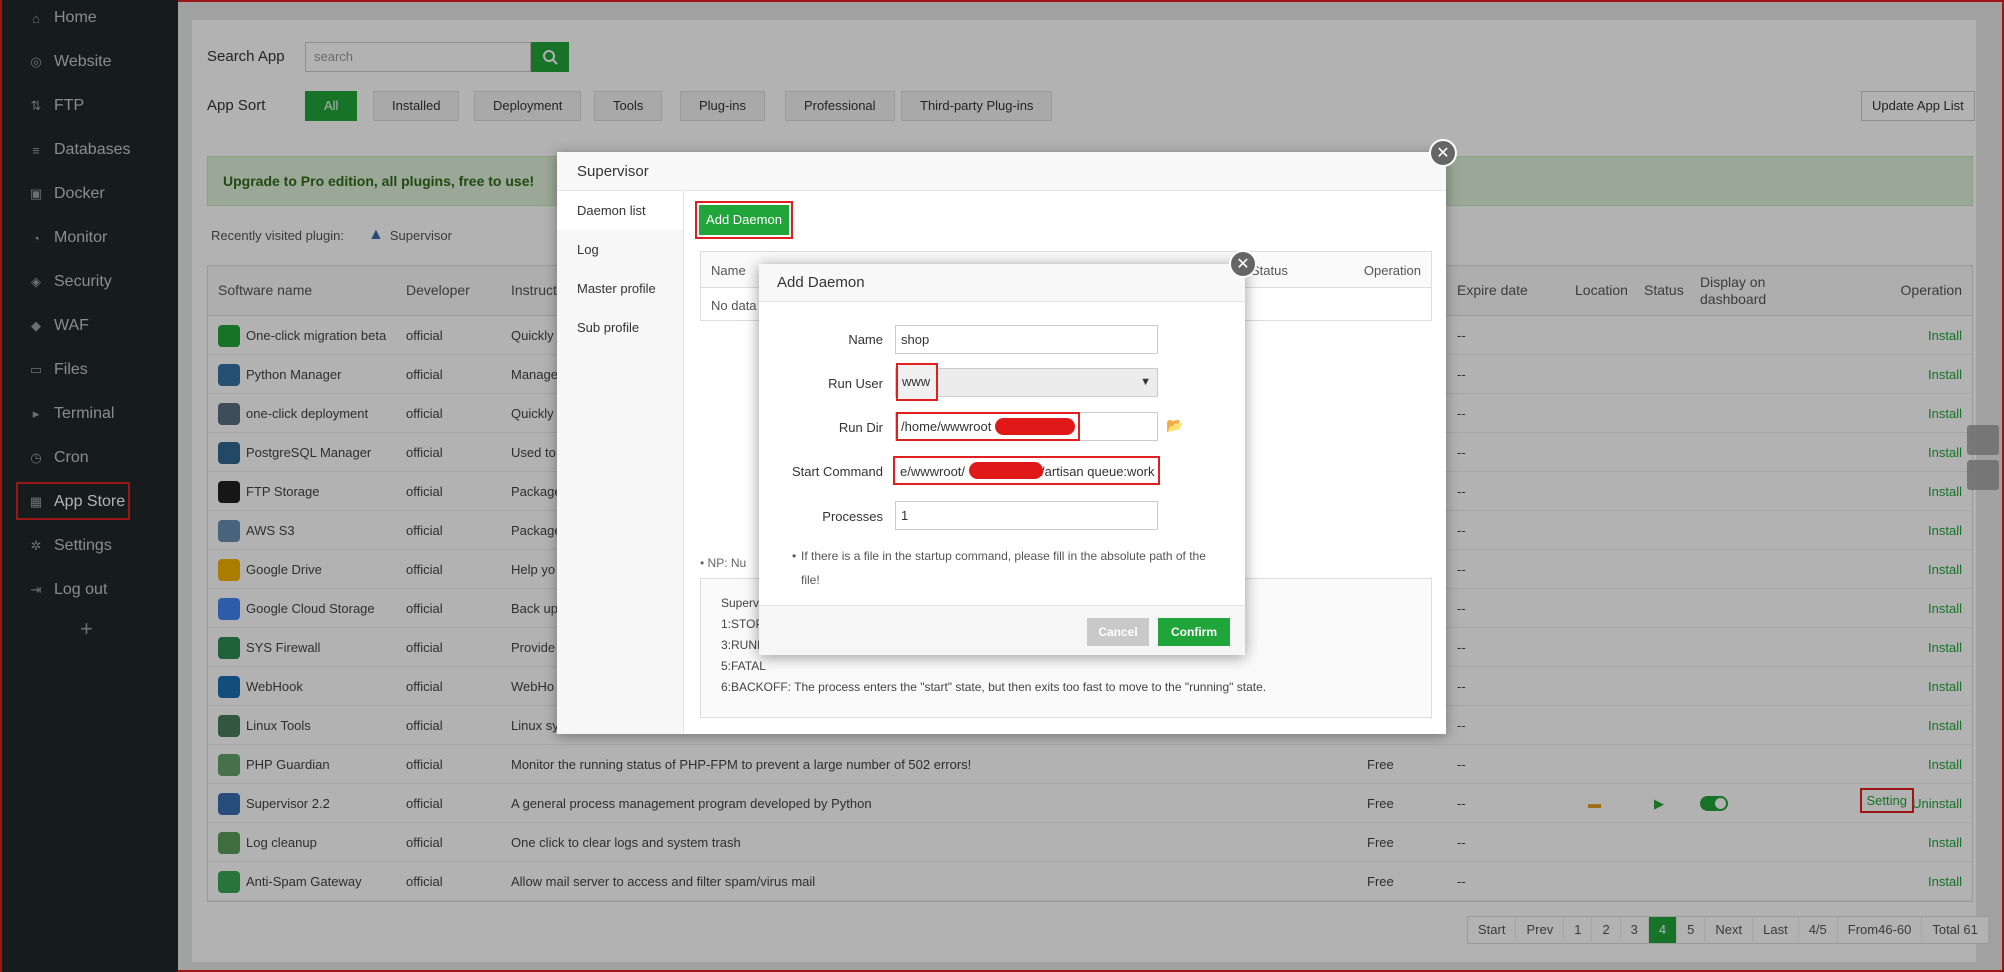  Describe the element at coordinates (933, 471) in the screenshot. I see `cmd-prefix: e/wwwroot/` at that location.